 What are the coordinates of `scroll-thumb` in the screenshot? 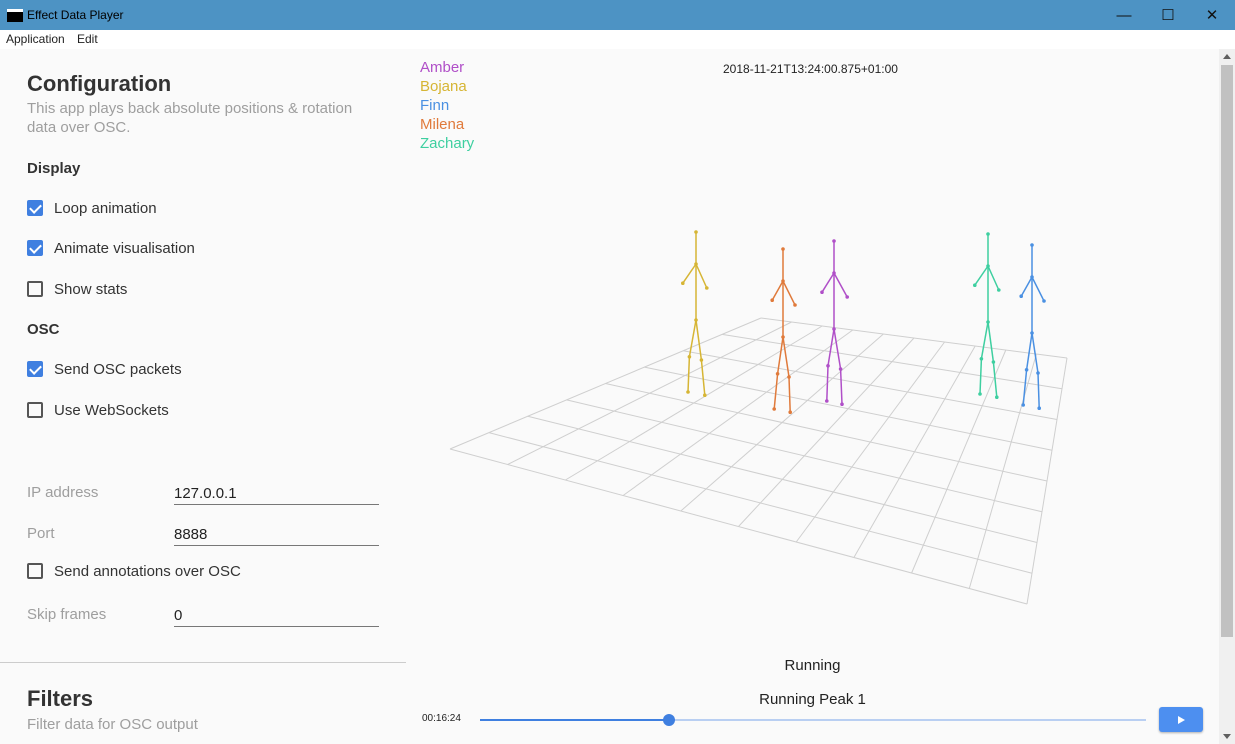 It's located at (1227, 351).